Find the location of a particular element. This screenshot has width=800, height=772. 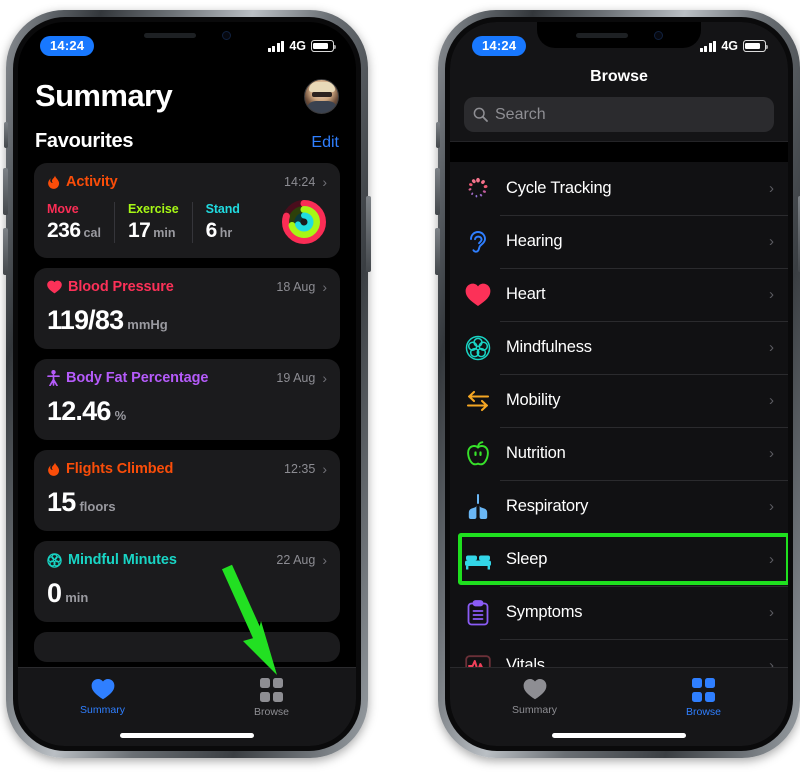

card-body-fat-percentage: Body Fat Percentage 19 Aug › 12.46 % is located at coordinates (187, 399).